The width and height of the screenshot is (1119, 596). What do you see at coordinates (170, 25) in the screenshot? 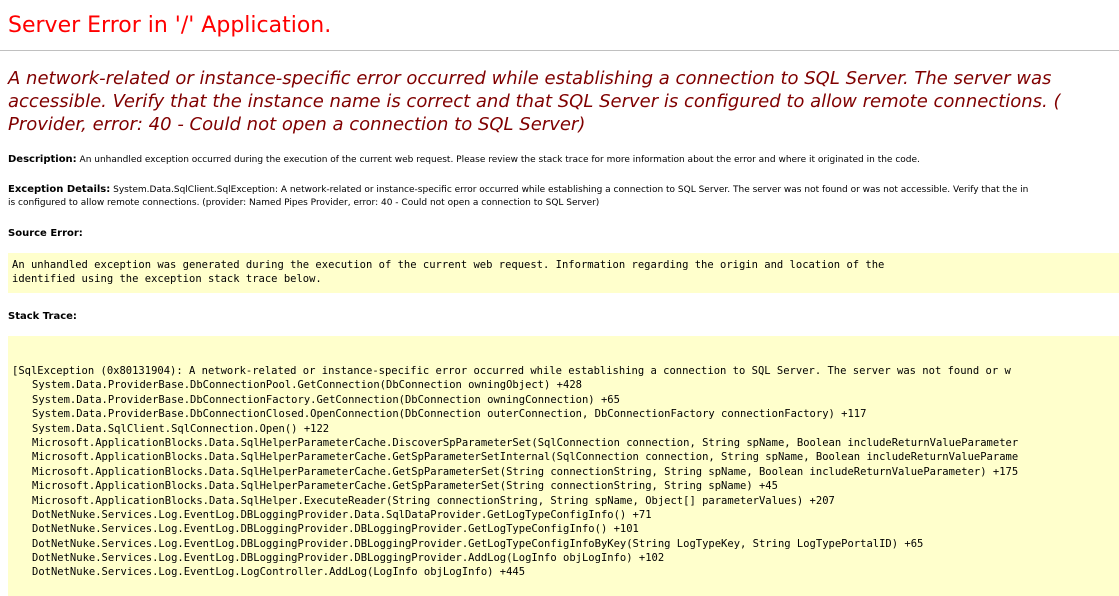
I see `page-title: Server Error in '/' Application.` at bounding box center [170, 25].